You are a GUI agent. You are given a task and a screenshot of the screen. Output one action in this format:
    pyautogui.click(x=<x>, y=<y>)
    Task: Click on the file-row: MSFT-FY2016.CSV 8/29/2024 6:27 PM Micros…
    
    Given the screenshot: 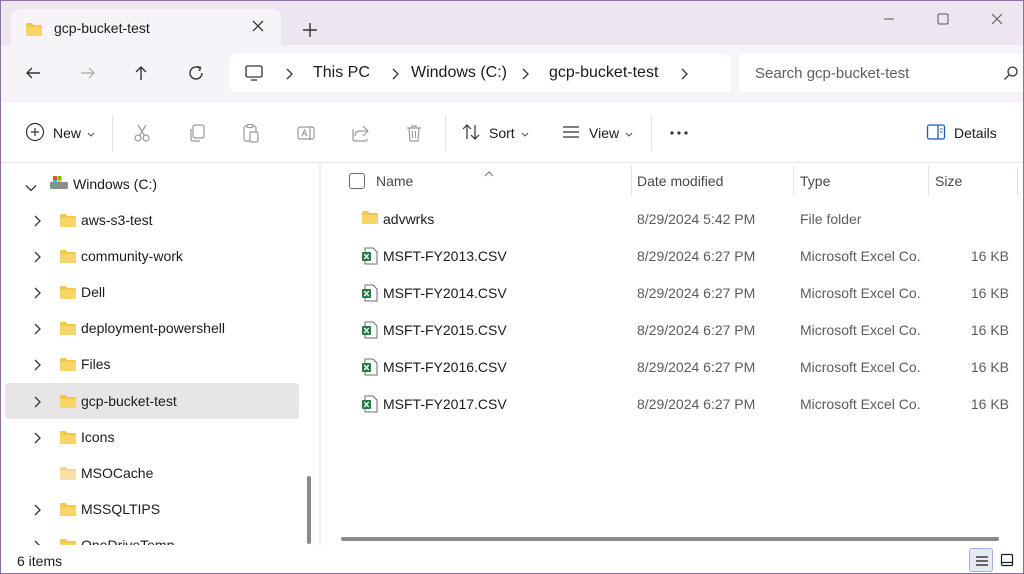 What is the action you would take?
    pyautogui.click(x=671, y=366)
    